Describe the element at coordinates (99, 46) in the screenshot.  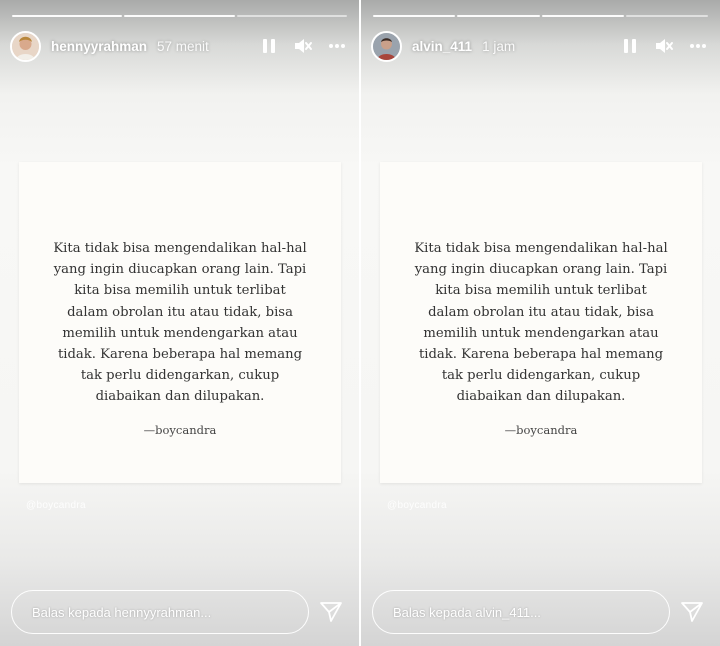
I see `username: hennyyrahman` at that location.